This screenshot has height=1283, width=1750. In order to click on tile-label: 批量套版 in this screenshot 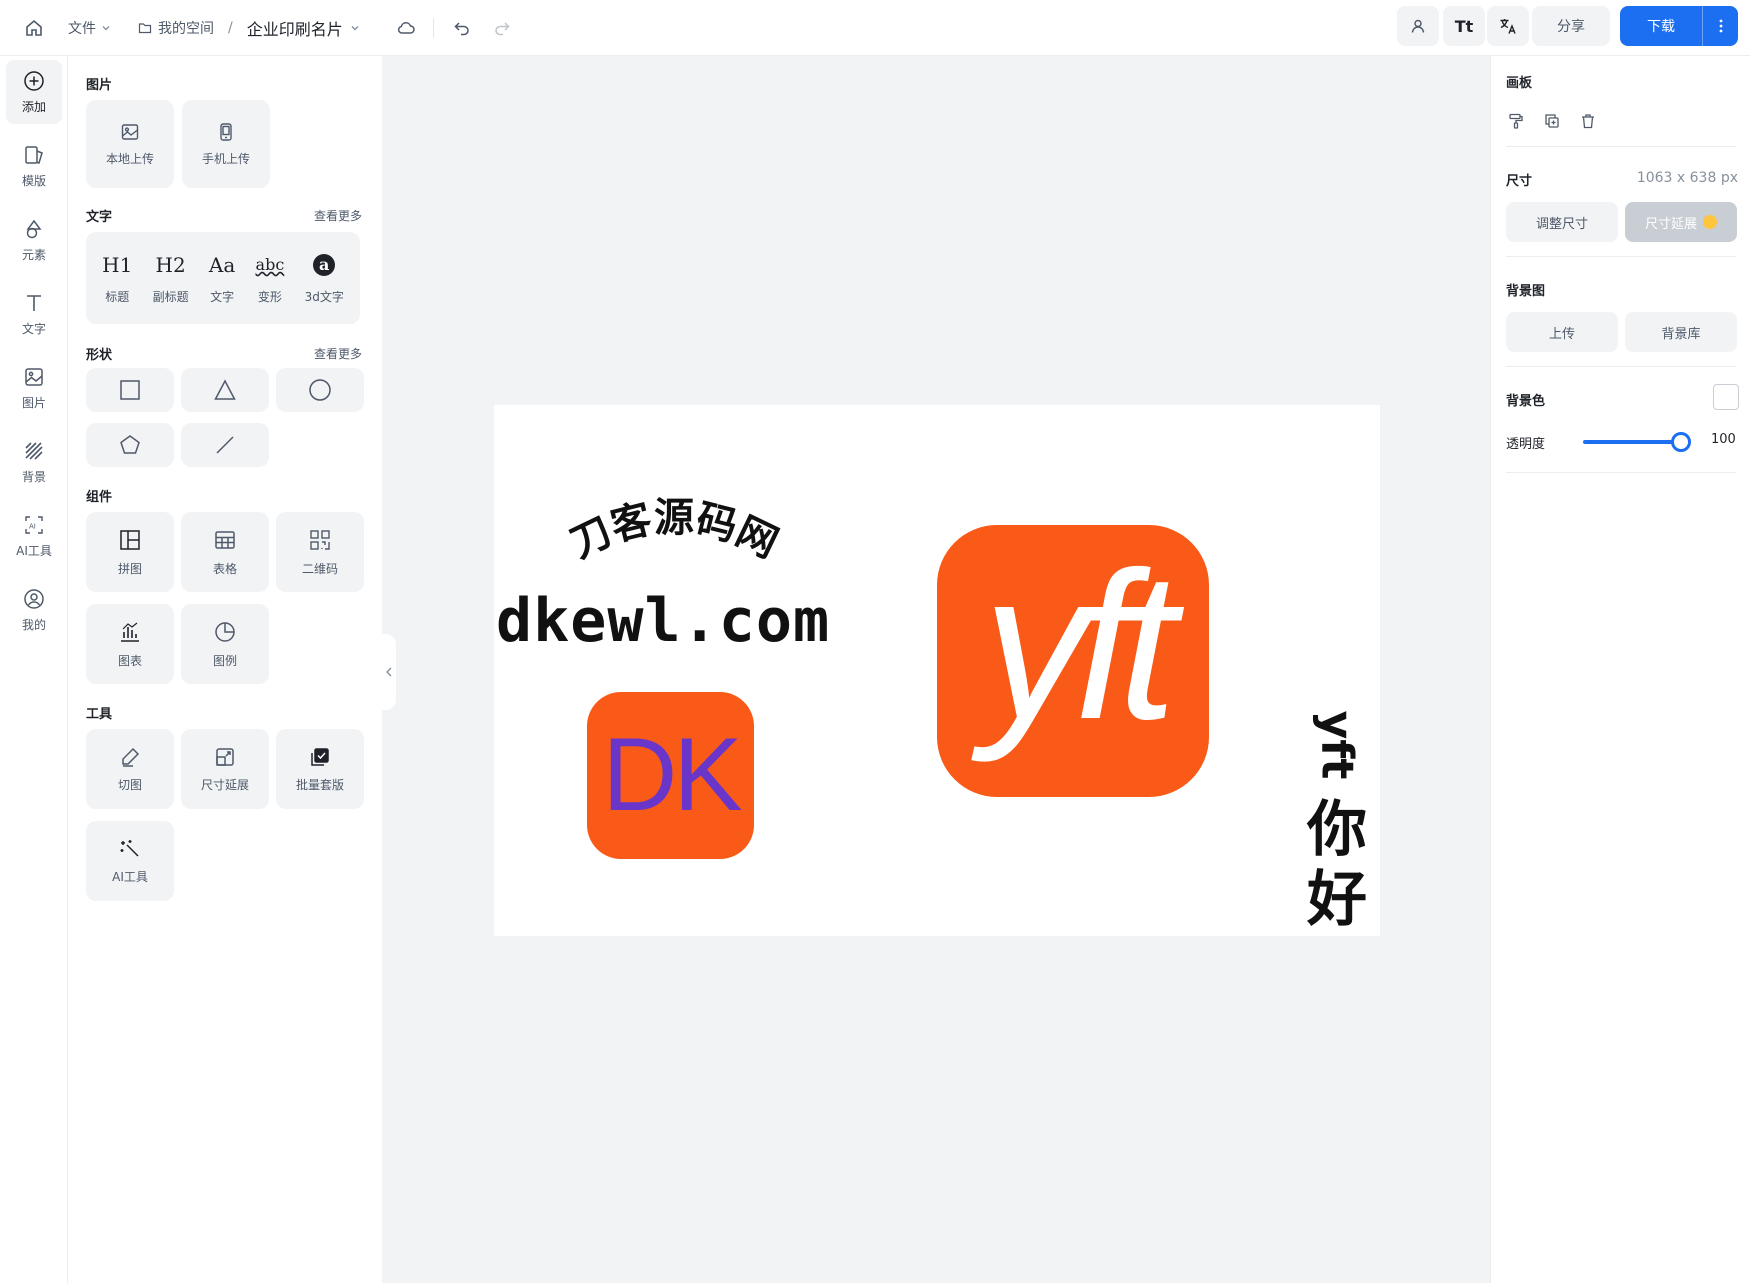, I will do `click(319, 784)`.